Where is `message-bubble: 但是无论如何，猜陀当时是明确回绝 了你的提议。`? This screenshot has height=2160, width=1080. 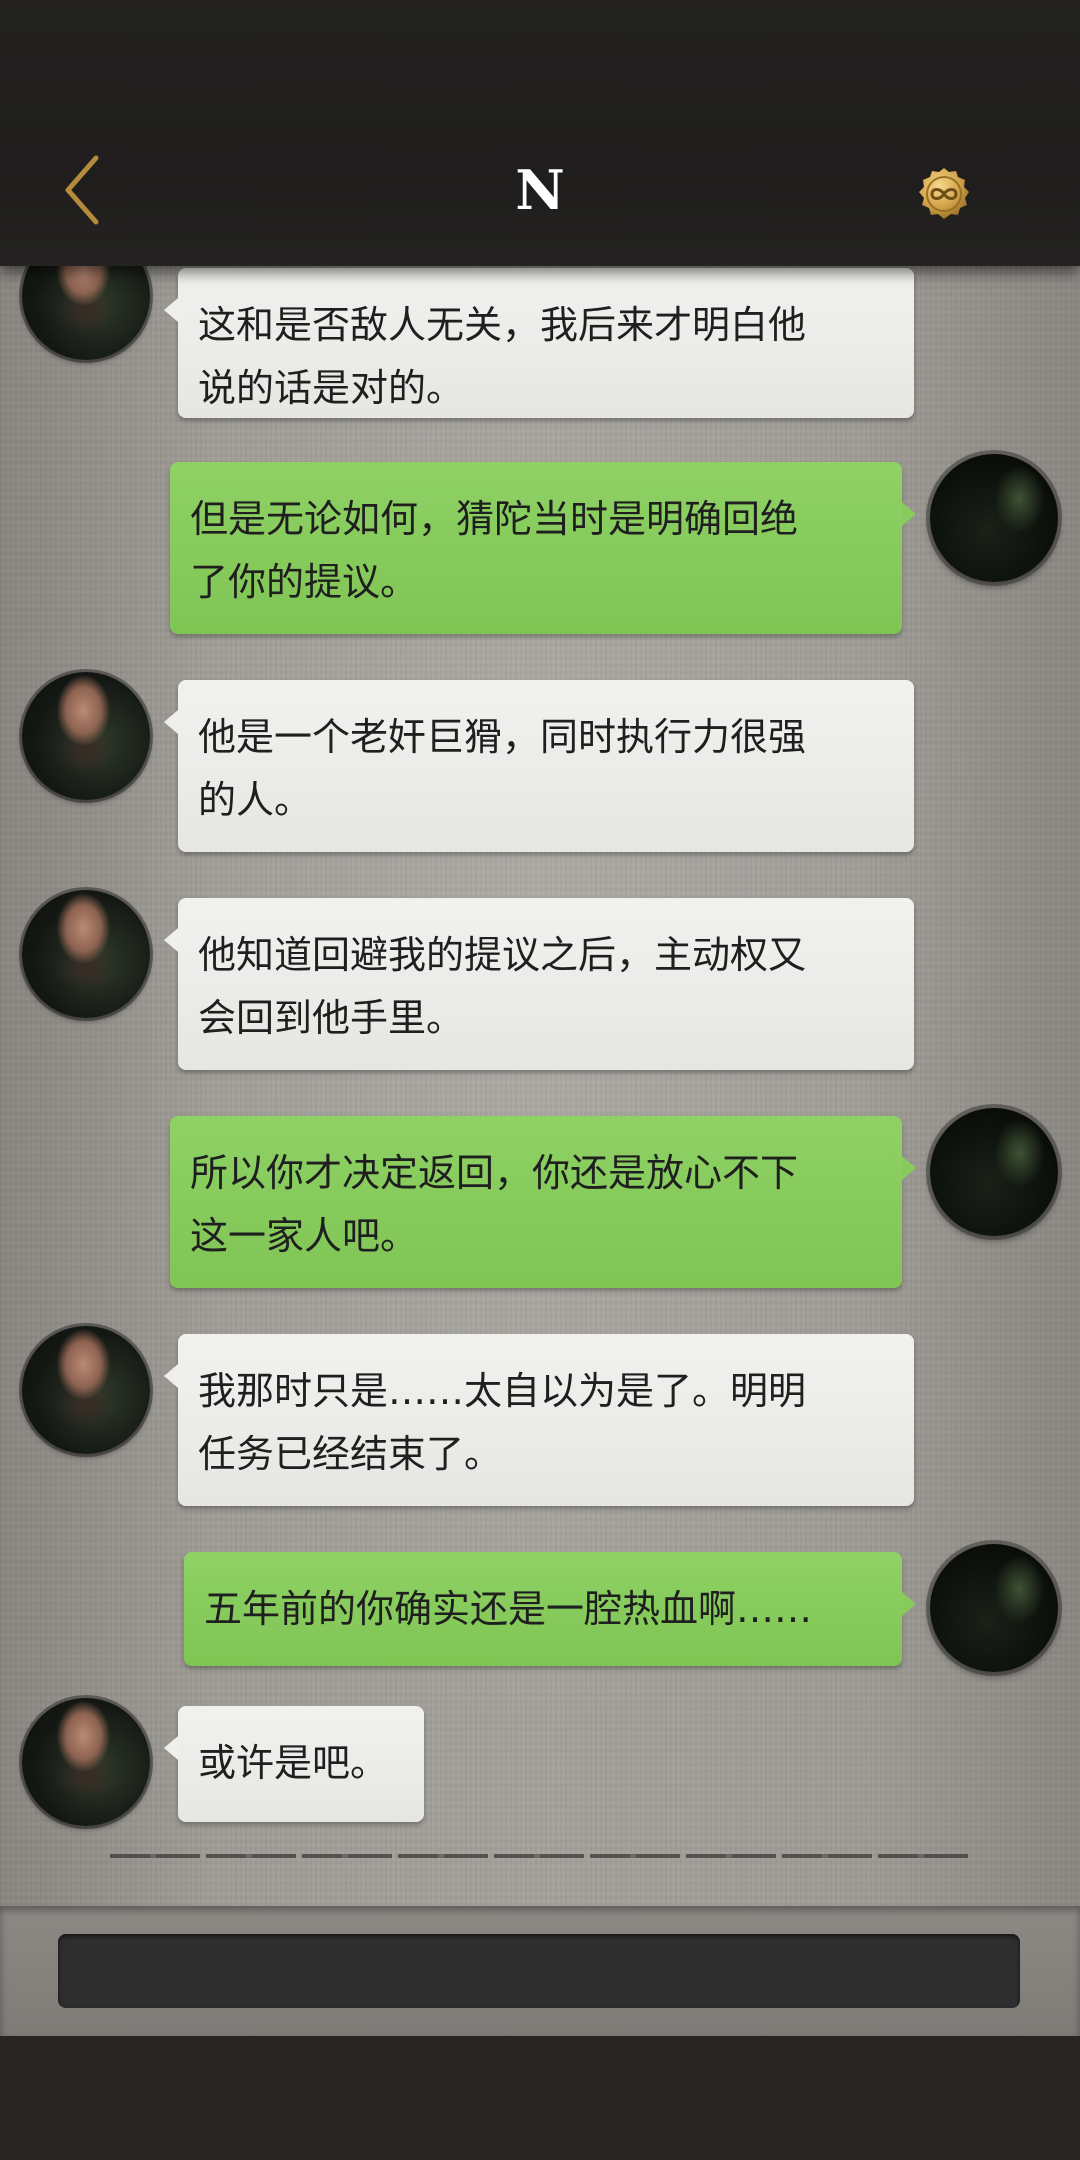
message-bubble: 但是无论如何，猜陀当时是明确回绝 了你的提议。 is located at coordinates (543, 548).